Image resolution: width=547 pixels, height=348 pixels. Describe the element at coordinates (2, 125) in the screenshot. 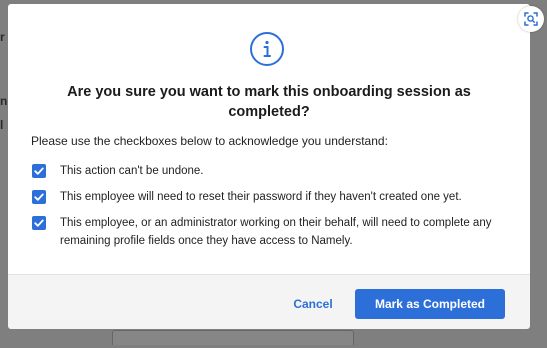

I see `background-text-fragment: l` at that location.